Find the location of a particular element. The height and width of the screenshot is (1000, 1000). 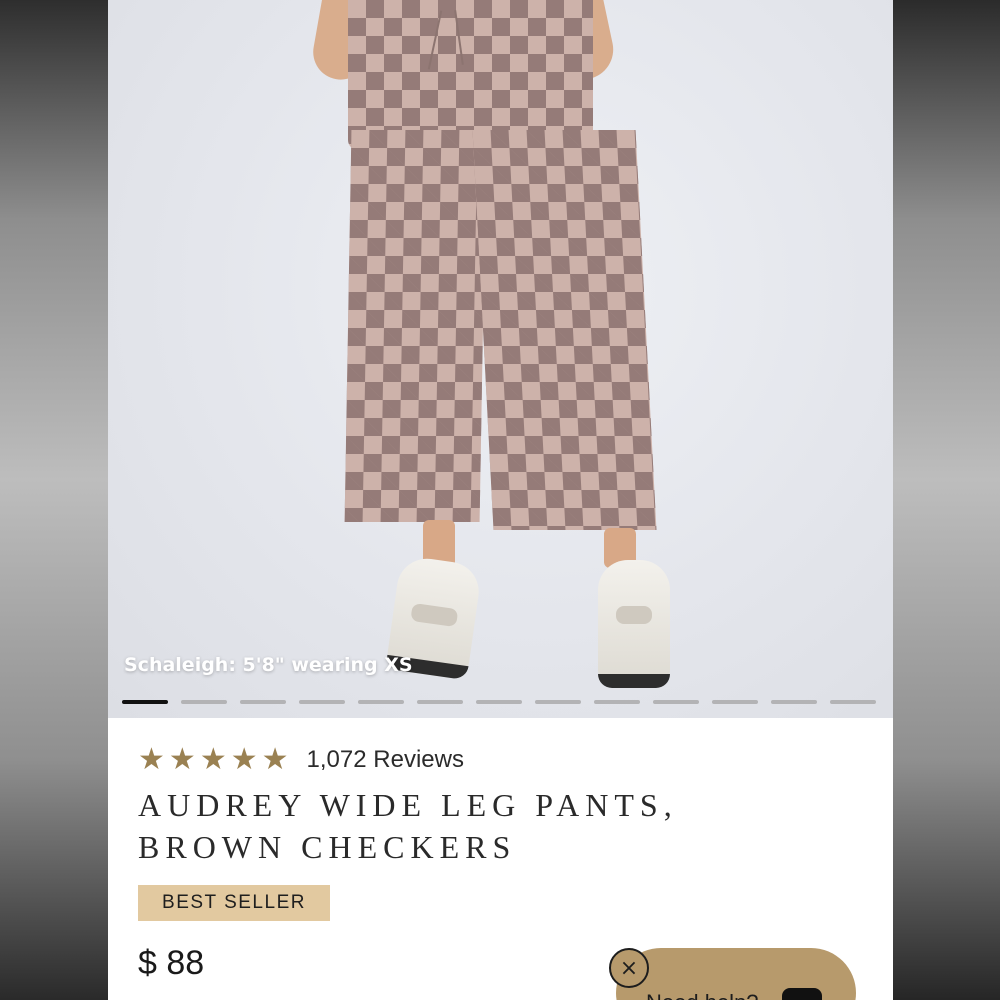

reviews-link: 1,072 Reviews is located at coordinates (385, 760).